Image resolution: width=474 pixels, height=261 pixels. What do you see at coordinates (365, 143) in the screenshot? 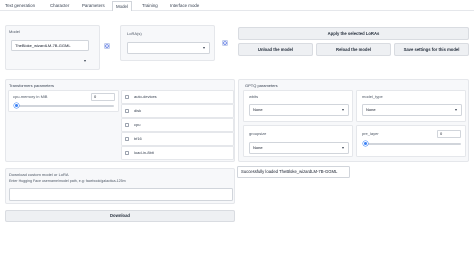
I see `pre-layer-slider-thumb` at bounding box center [365, 143].